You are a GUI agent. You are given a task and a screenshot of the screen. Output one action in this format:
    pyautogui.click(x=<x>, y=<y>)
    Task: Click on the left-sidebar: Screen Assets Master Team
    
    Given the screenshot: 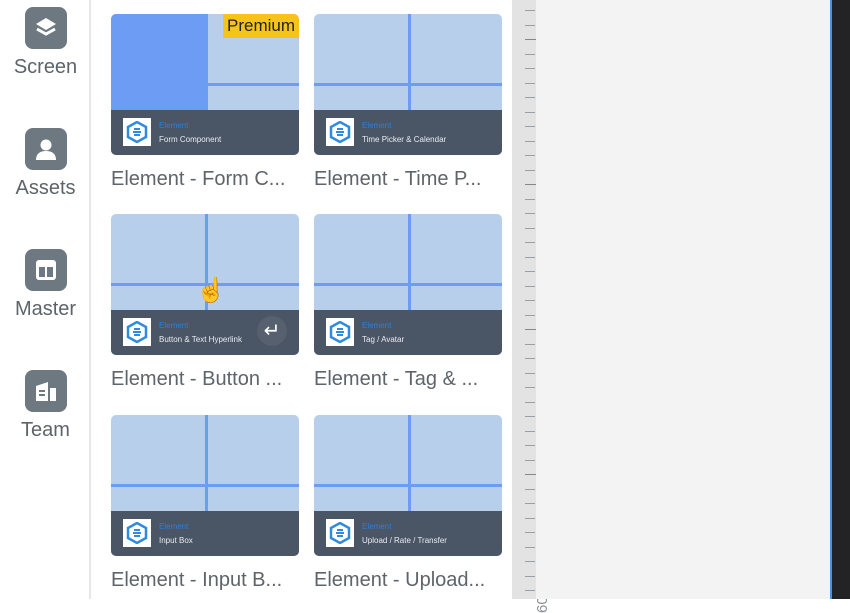 What is the action you would take?
    pyautogui.click(x=45, y=299)
    